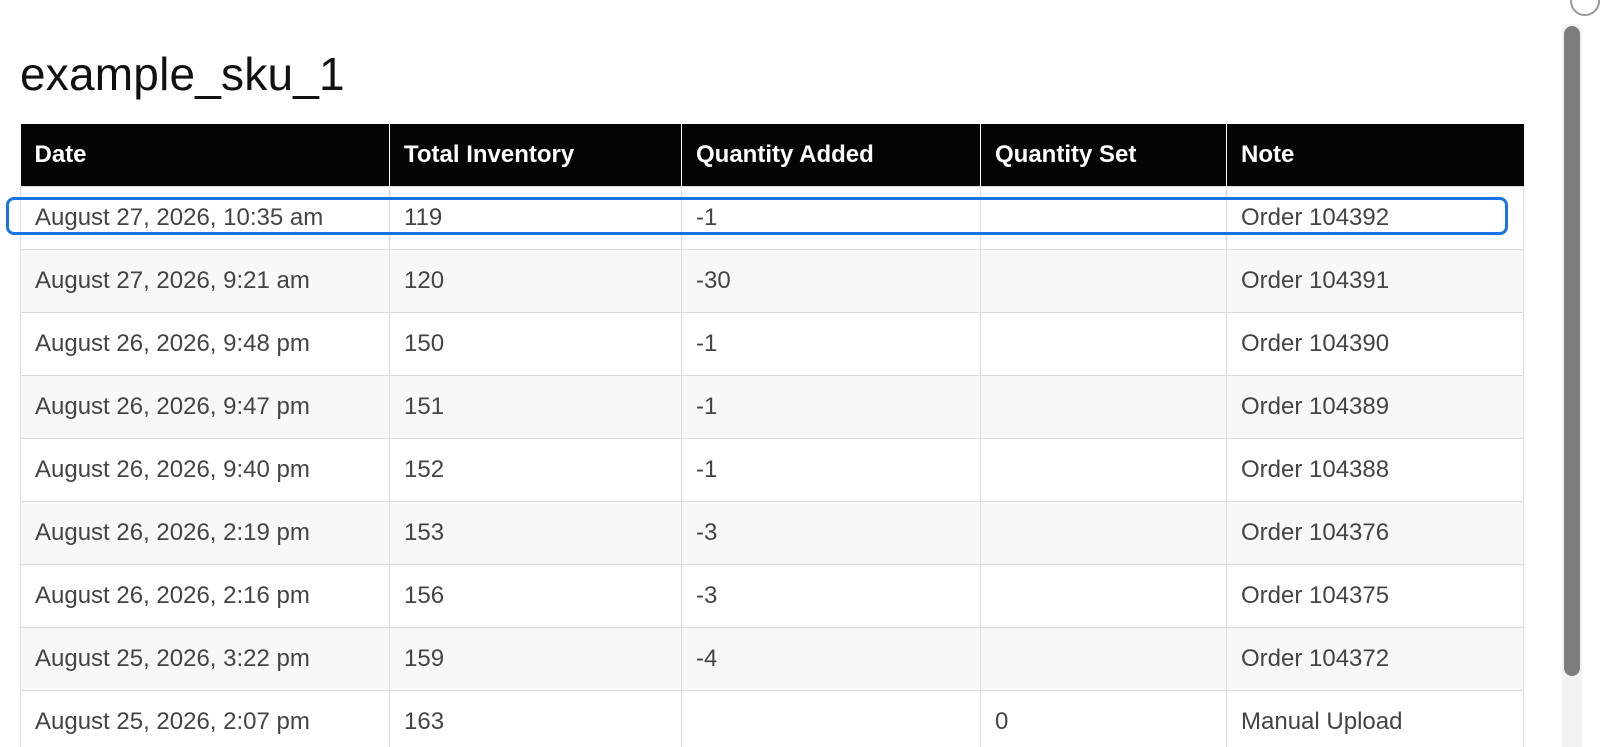  What do you see at coordinates (205, 532) in the screenshot?
I see `cell-date: August 26, 2026, 2:19 pm` at bounding box center [205, 532].